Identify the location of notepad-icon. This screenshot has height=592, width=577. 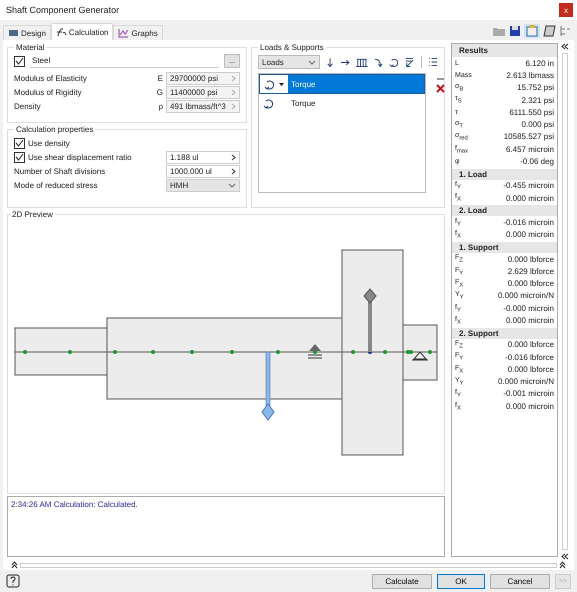
(532, 31).